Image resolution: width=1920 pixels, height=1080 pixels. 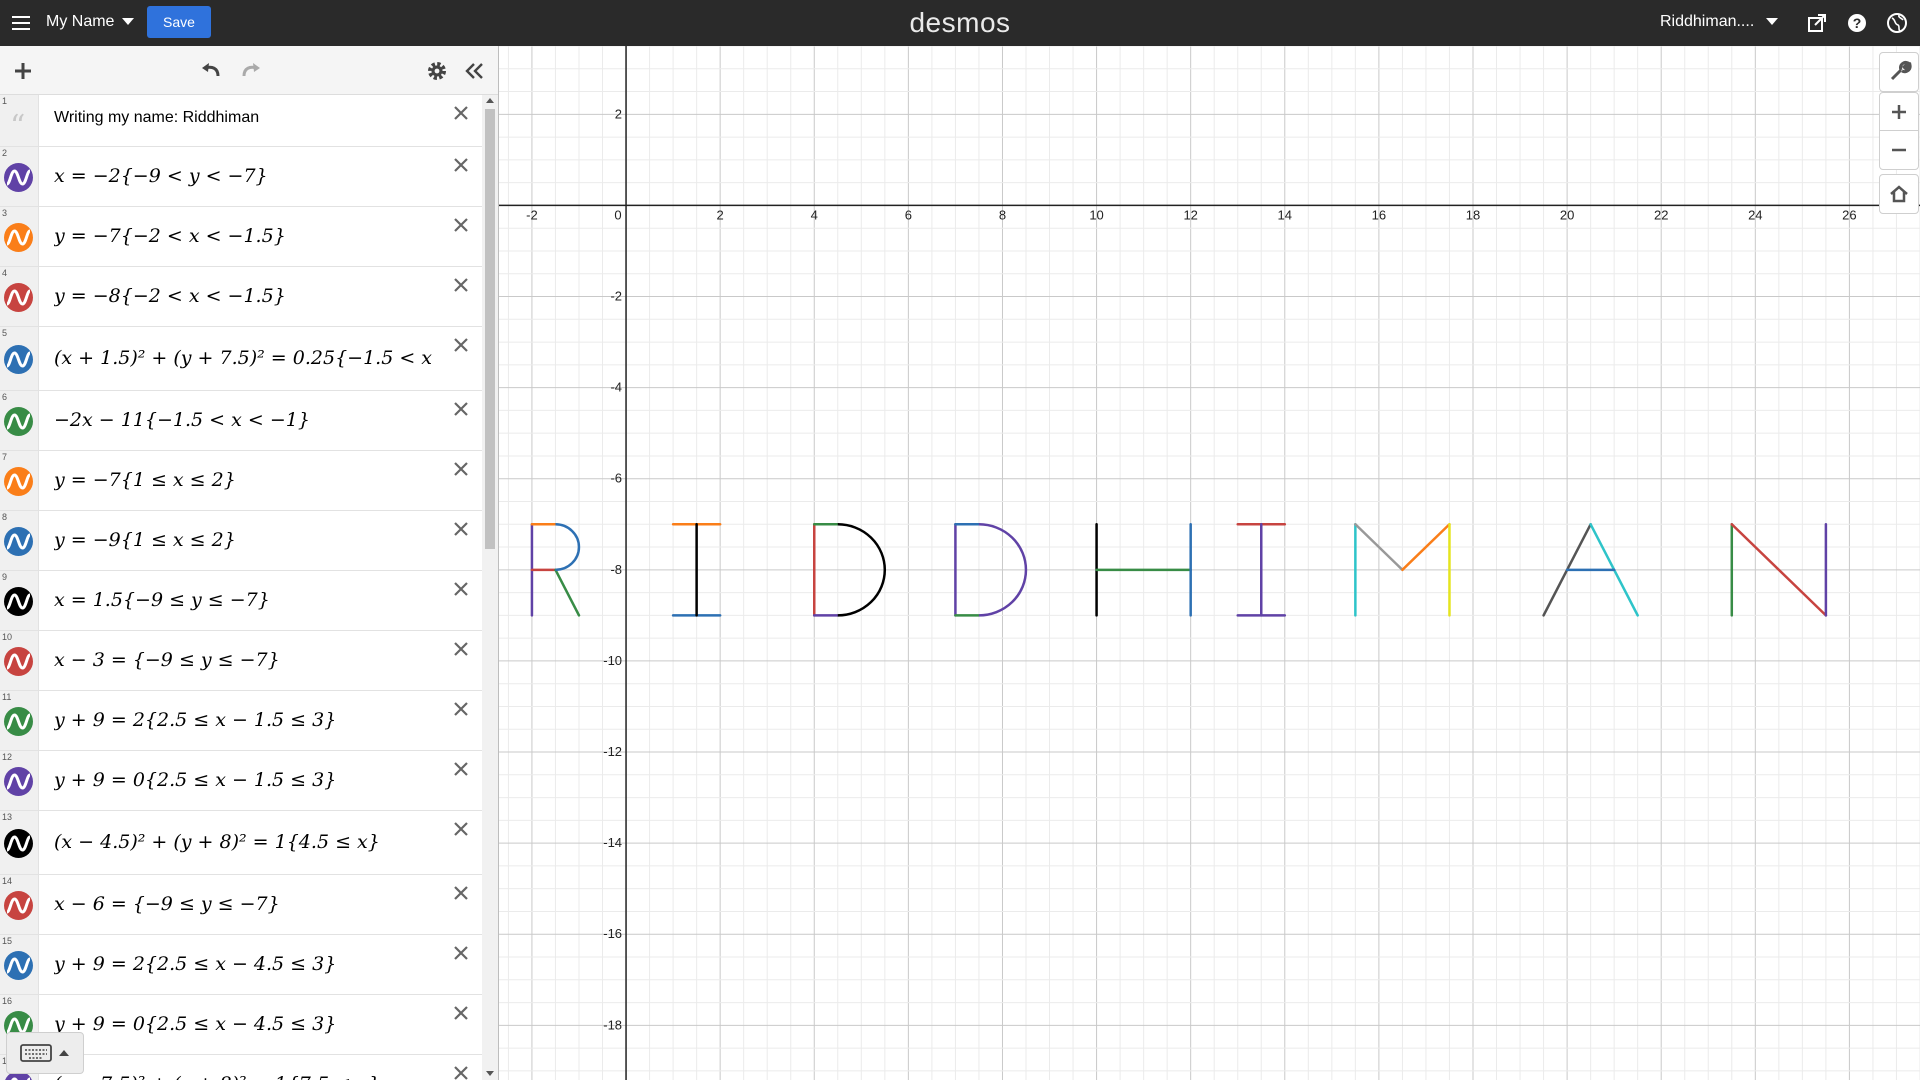 What do you see at coordinates (246, 964) in the screenshot?
I see `expression-math: y + 9 = 2{2.5 ≤ x − 4.5 ≤ 3}` at bounding box center [246, 964].